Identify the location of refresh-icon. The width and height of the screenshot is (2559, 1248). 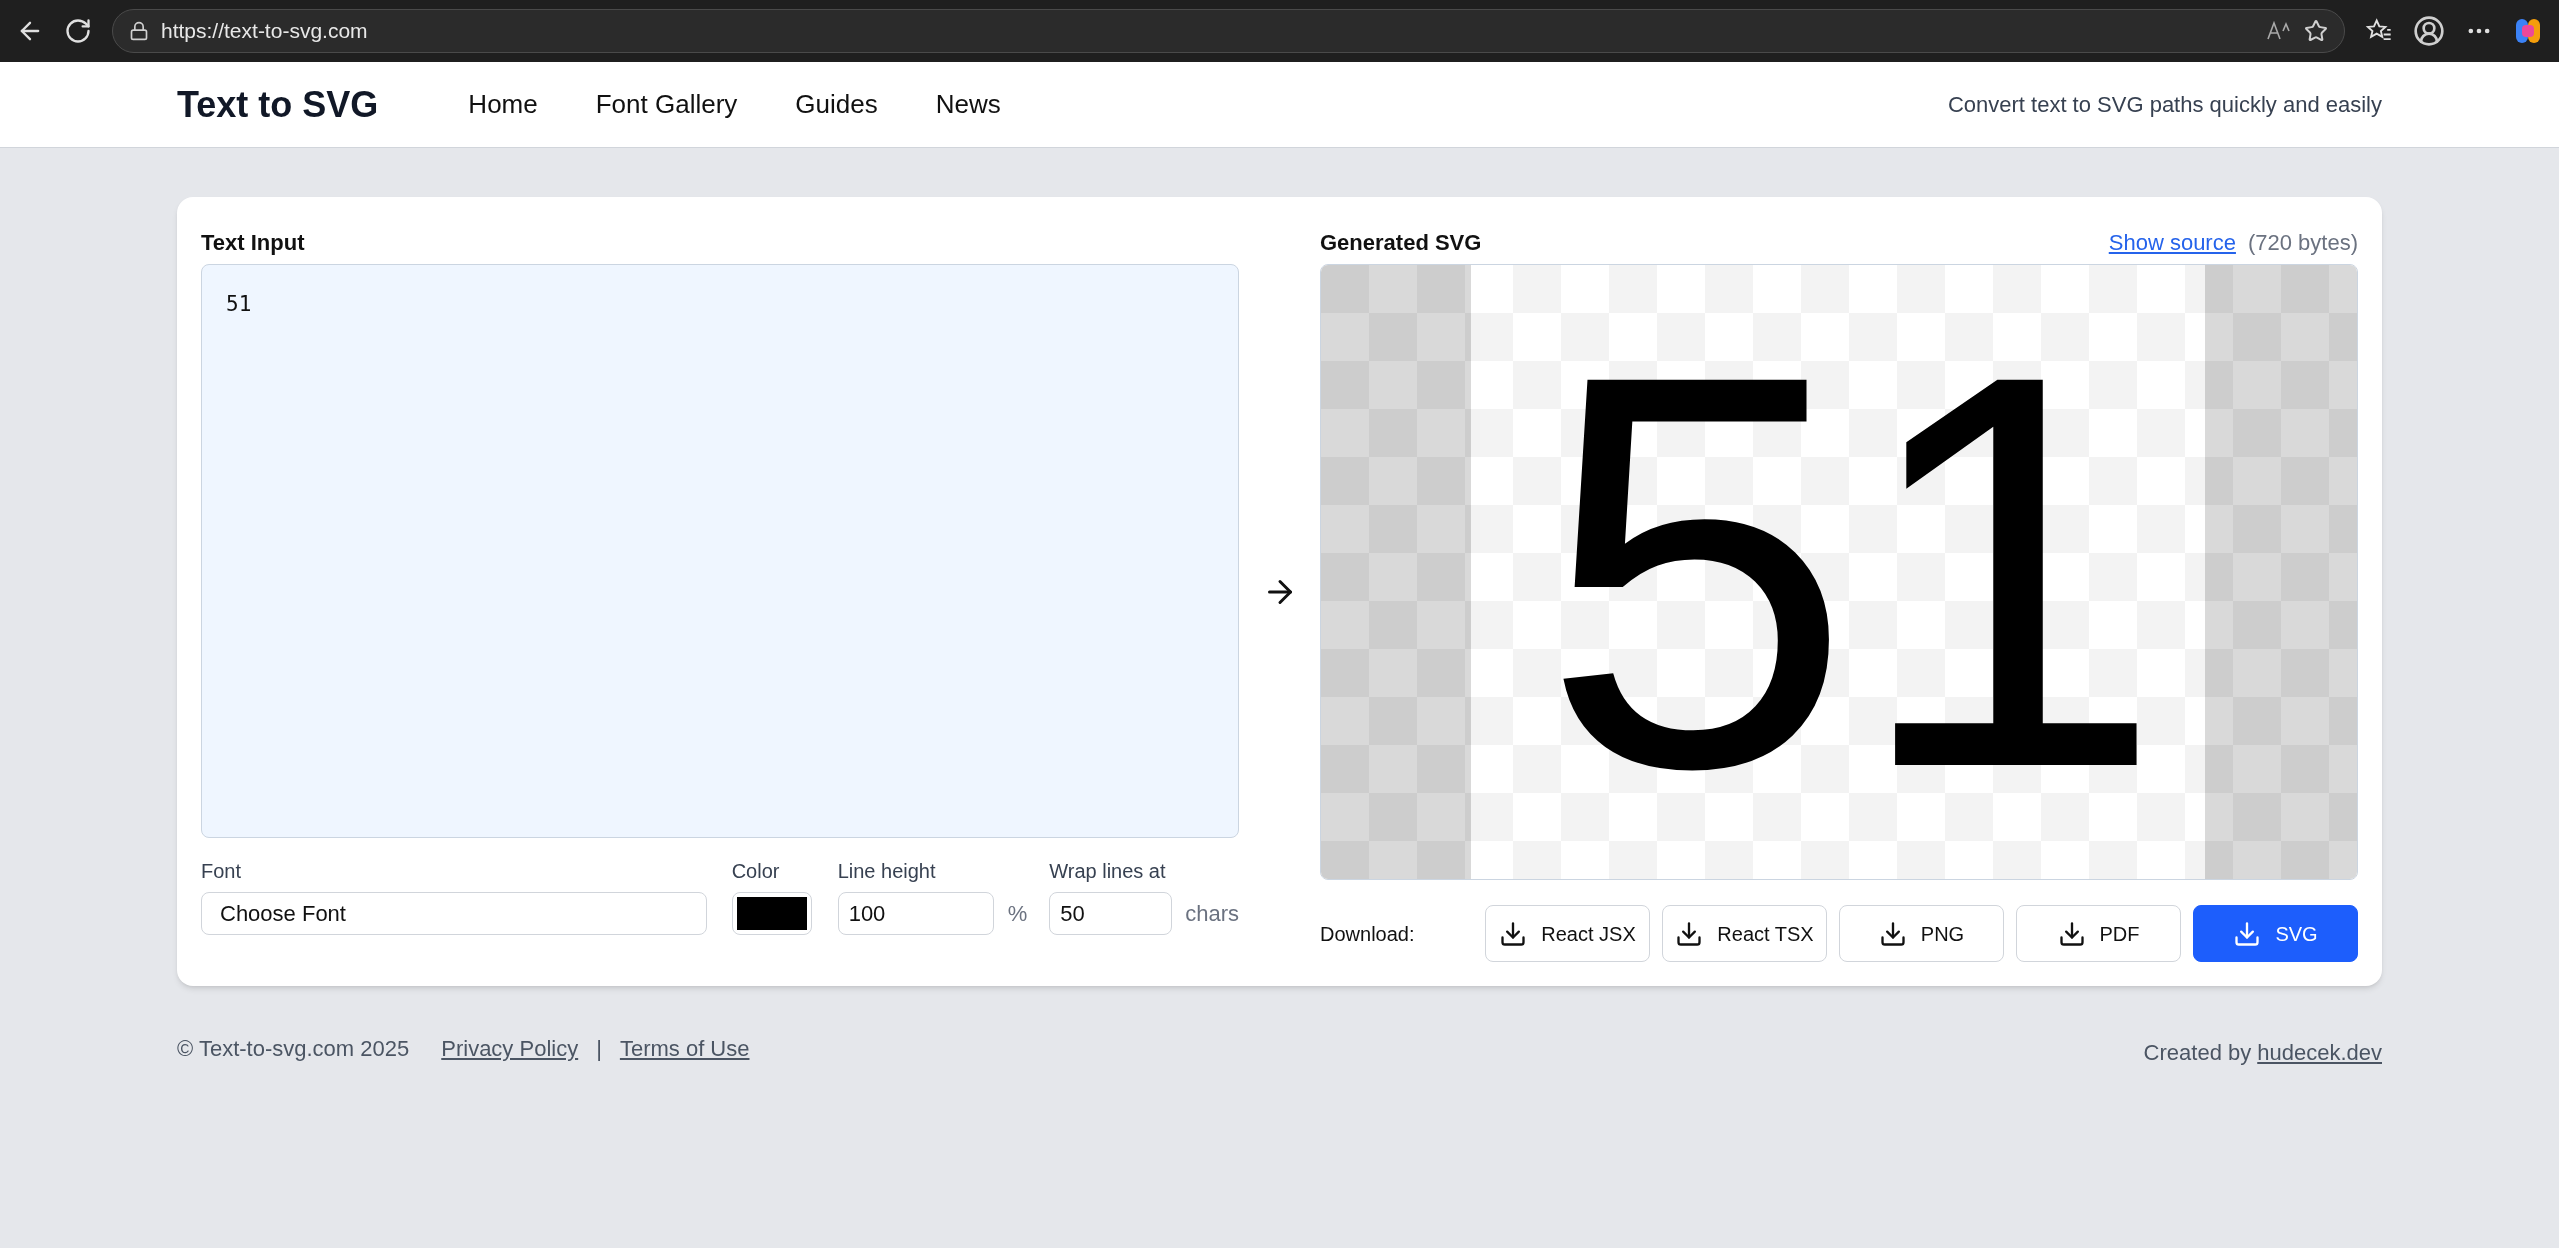
(78, 31).